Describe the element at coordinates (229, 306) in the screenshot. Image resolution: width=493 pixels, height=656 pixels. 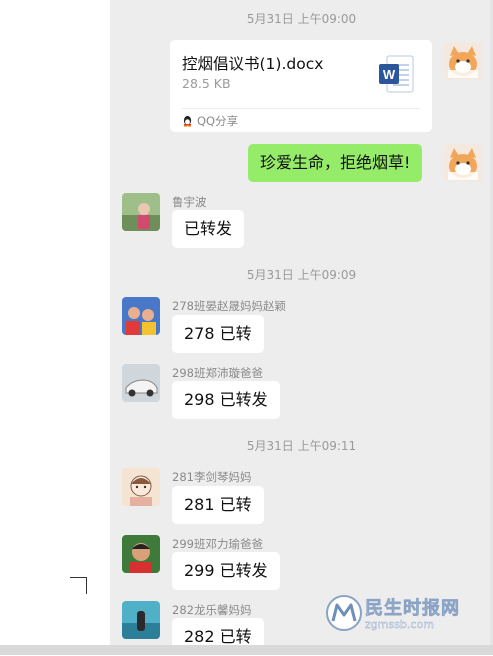
I see `sender-name: 278班晏赵晟妈妈赵颖` at that location.